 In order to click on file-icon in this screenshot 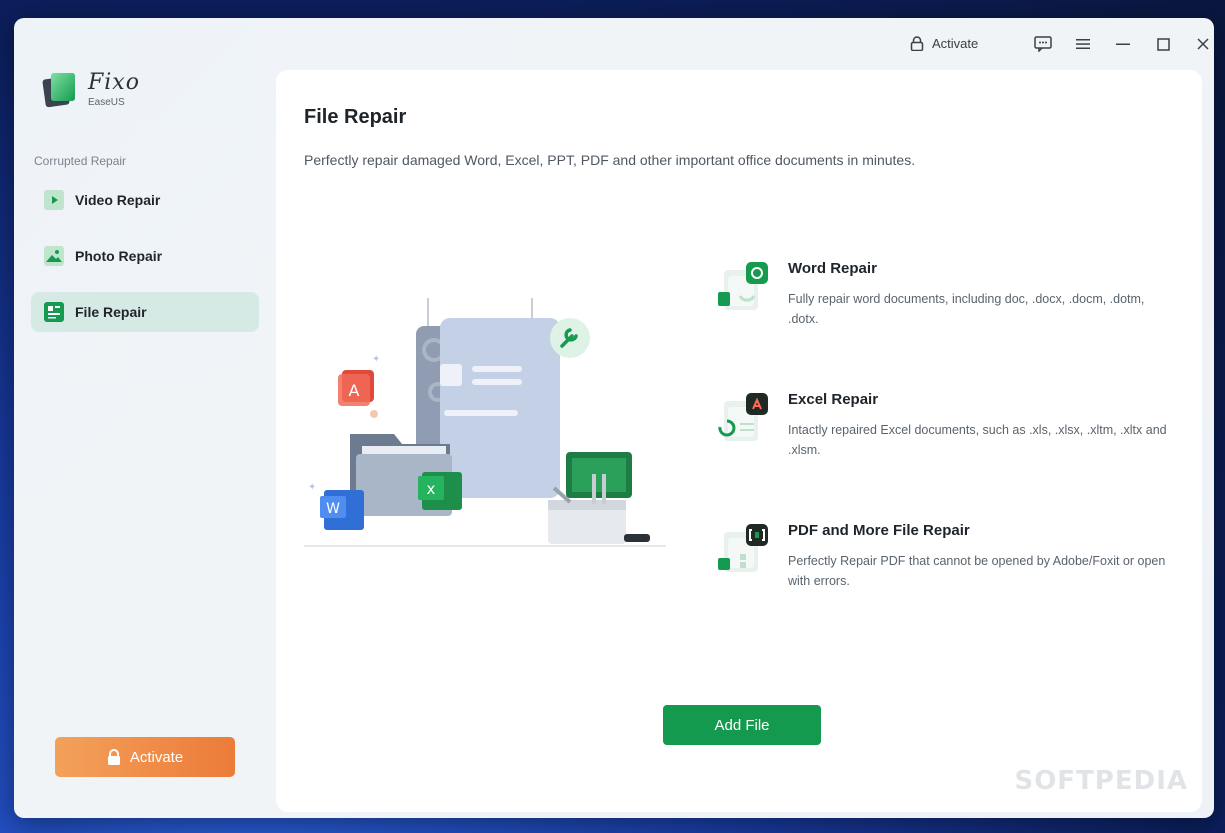, I will do `click(54, 312)`.